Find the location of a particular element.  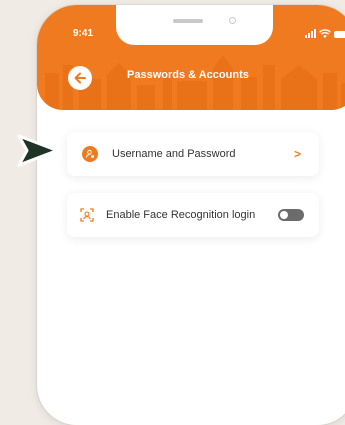

speaker-grille is located at coordinates (188, 21).